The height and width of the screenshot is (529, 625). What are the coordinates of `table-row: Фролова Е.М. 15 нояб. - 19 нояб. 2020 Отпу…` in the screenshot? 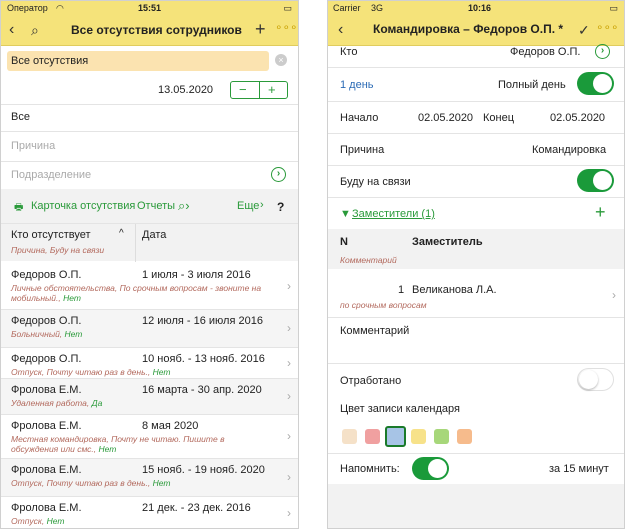 It's located at (149, 478).